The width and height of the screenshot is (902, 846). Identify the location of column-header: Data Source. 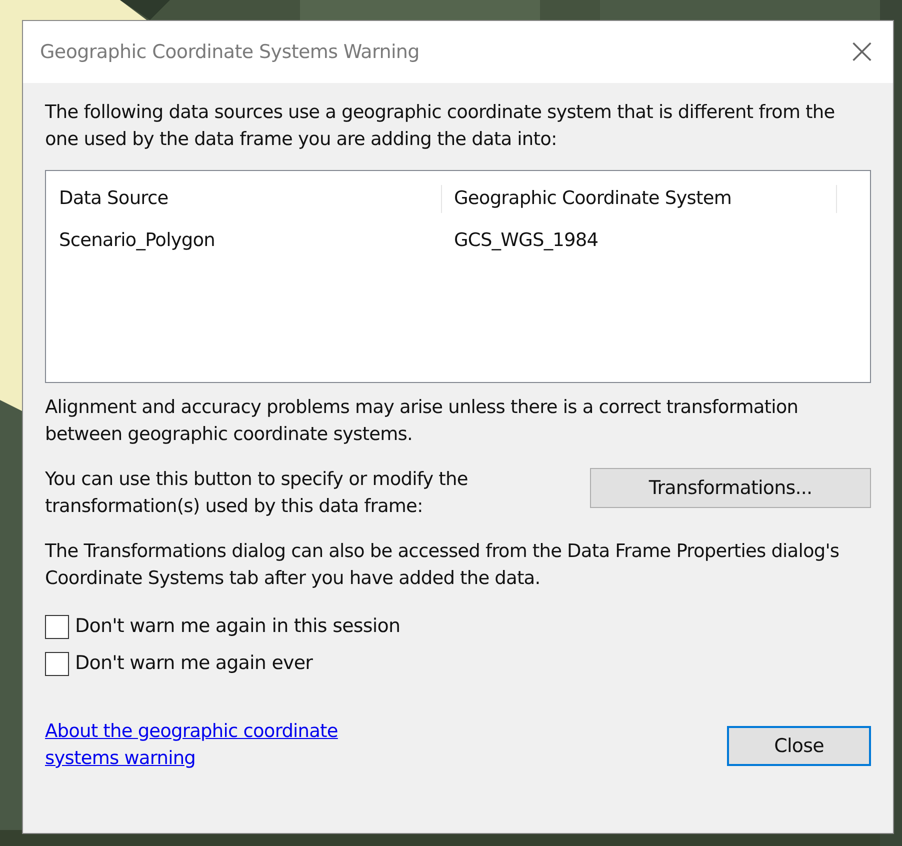
(250, 199).